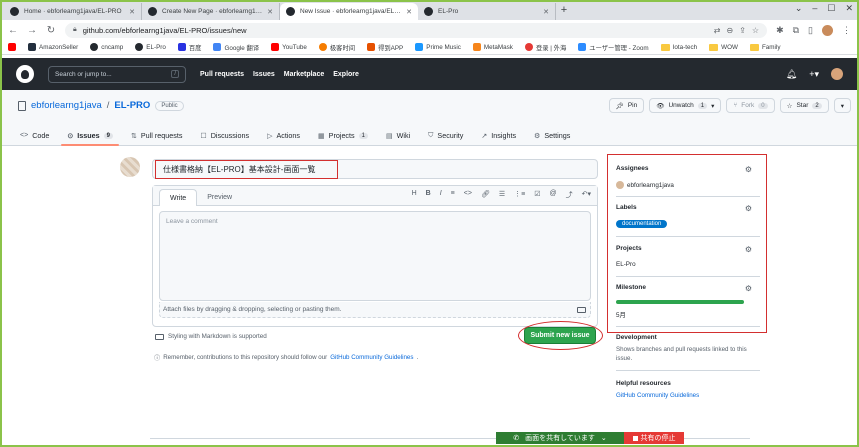 The width and height of the screenshot is (859, 447). I want to click on bookmark-youtube: YouTube, so click(289, 47).